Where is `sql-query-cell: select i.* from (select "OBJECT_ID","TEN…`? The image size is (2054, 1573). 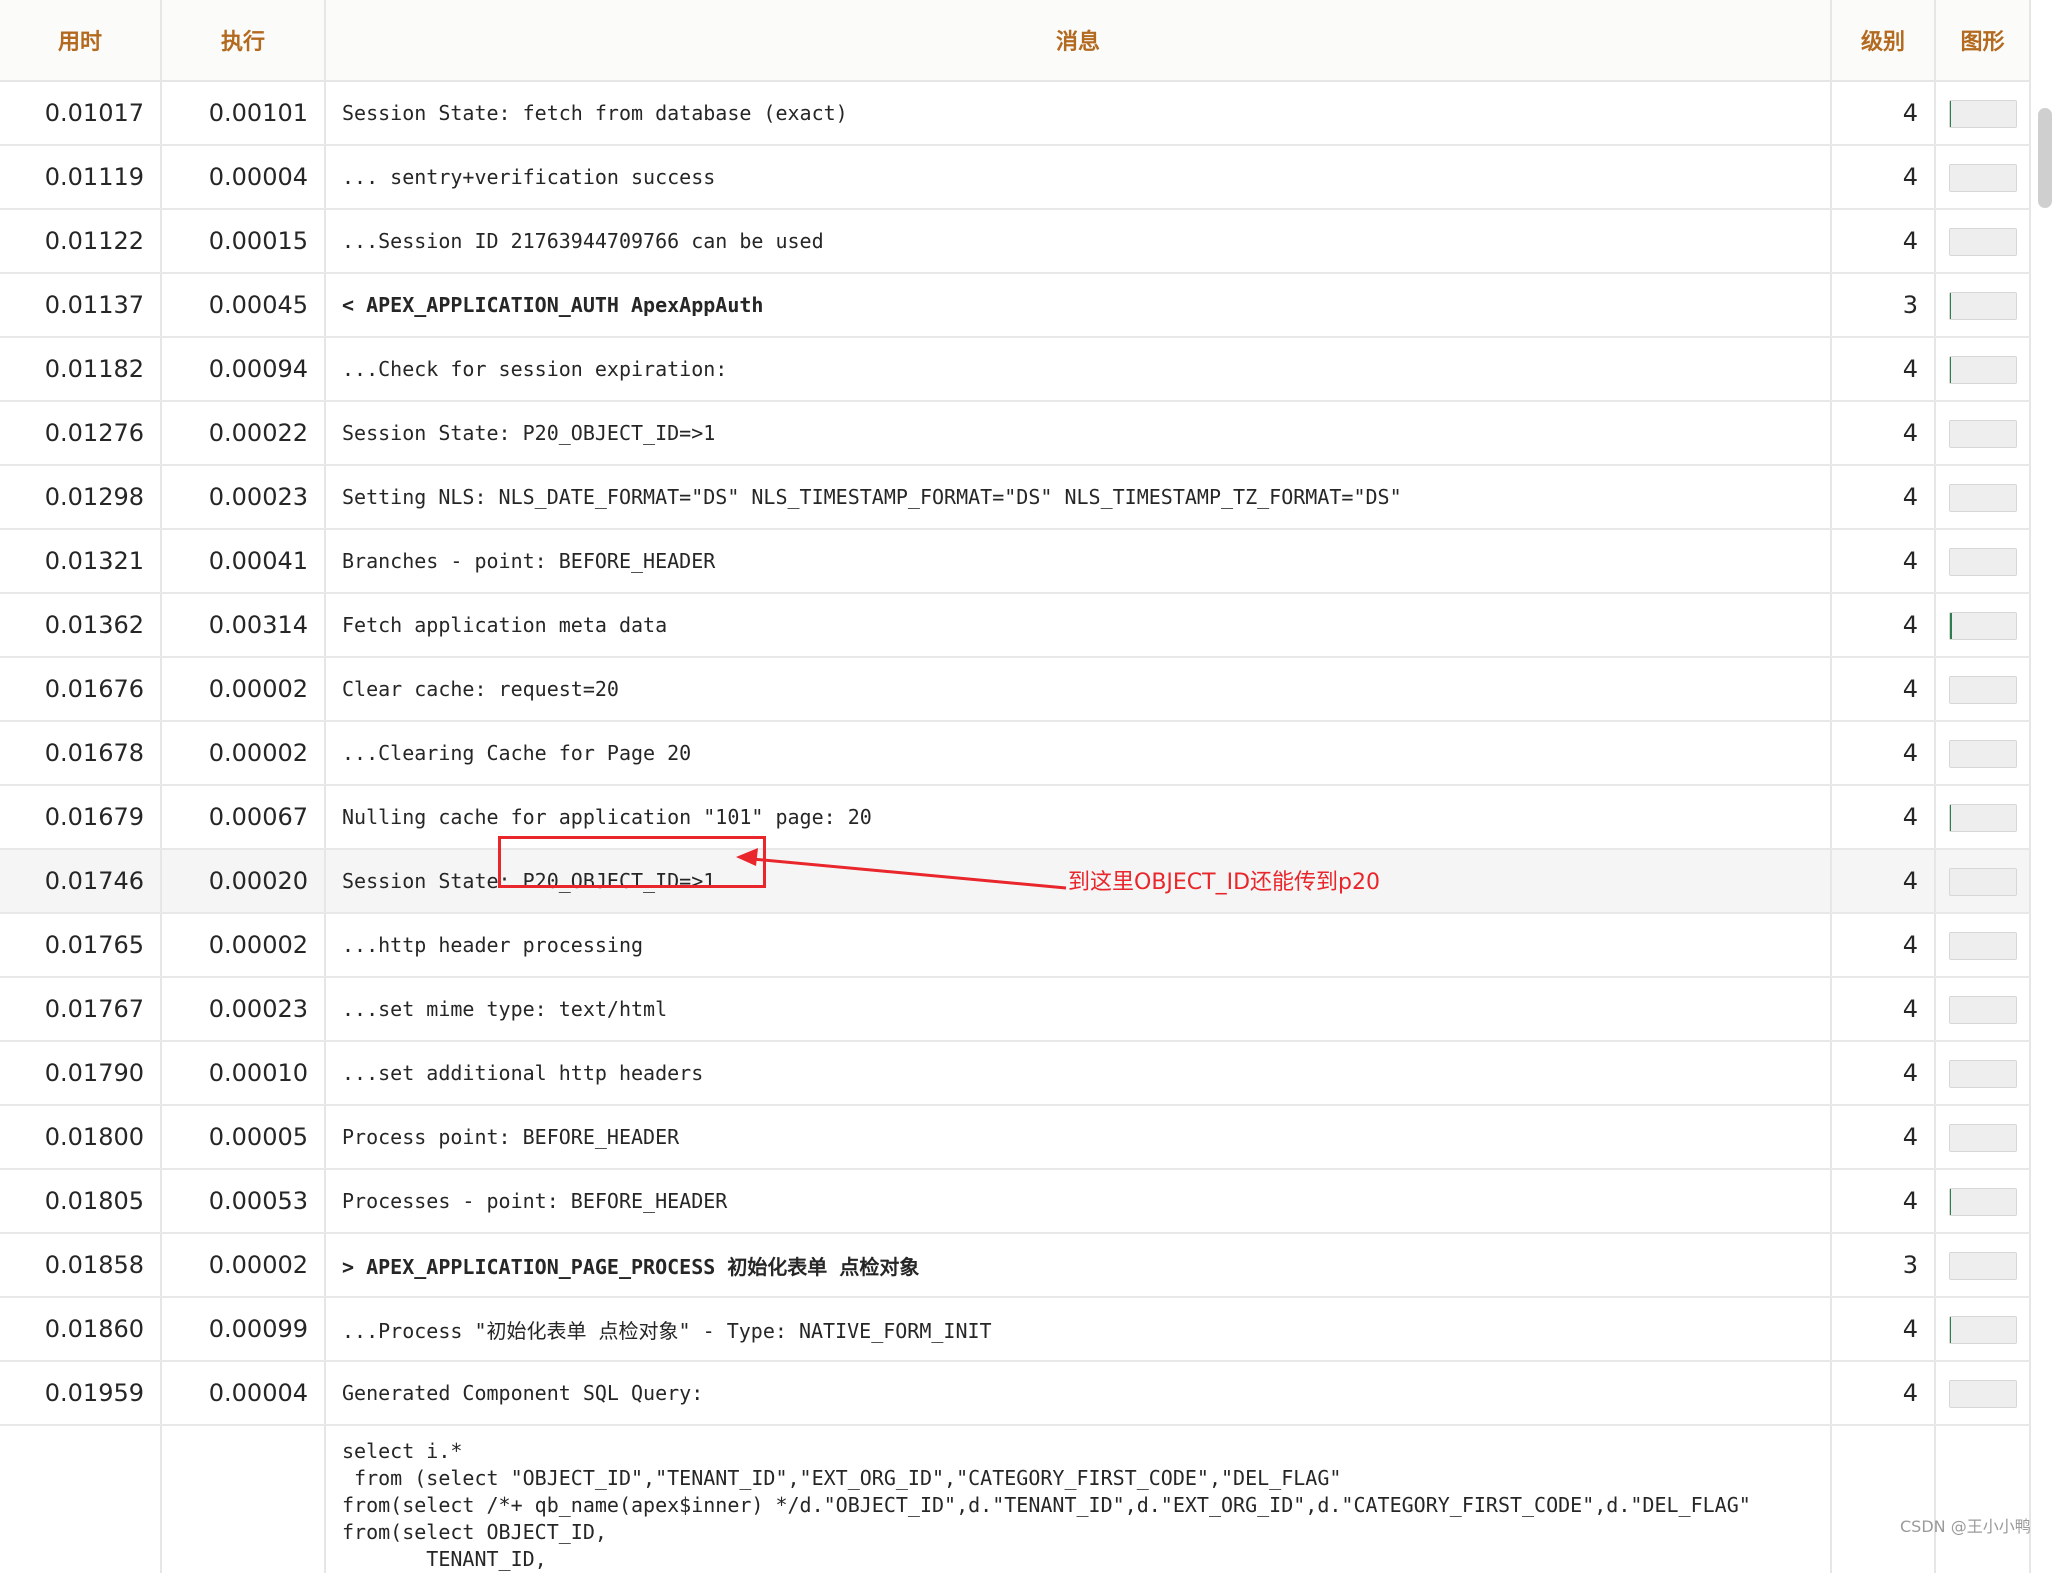
sql-query-cell: select i.* from (select "OBJECT_ID","TEN… is located at coordinates (1078, 1499).